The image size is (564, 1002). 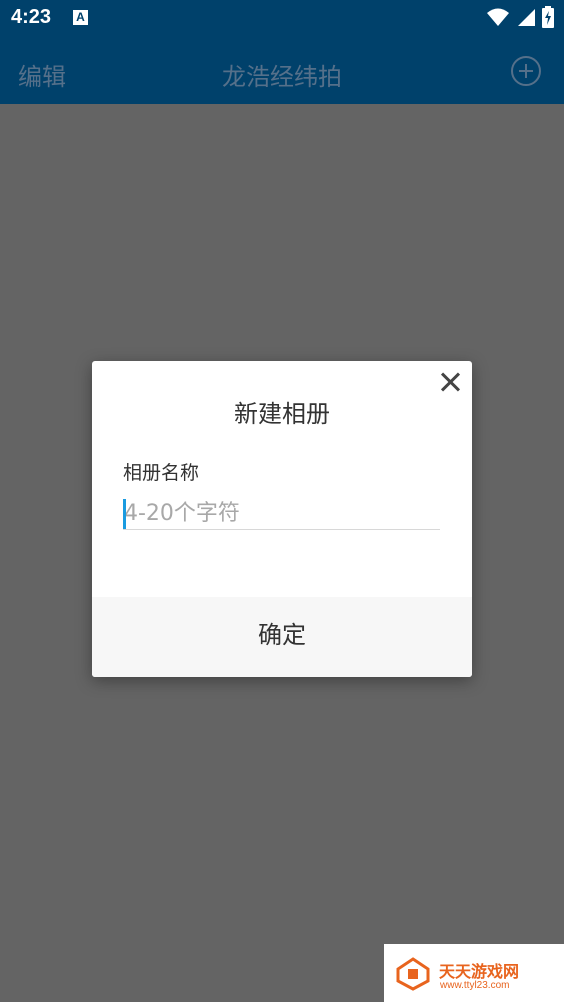 I want to click on status-bar: 4:23 A, so click(x=282, y=20).